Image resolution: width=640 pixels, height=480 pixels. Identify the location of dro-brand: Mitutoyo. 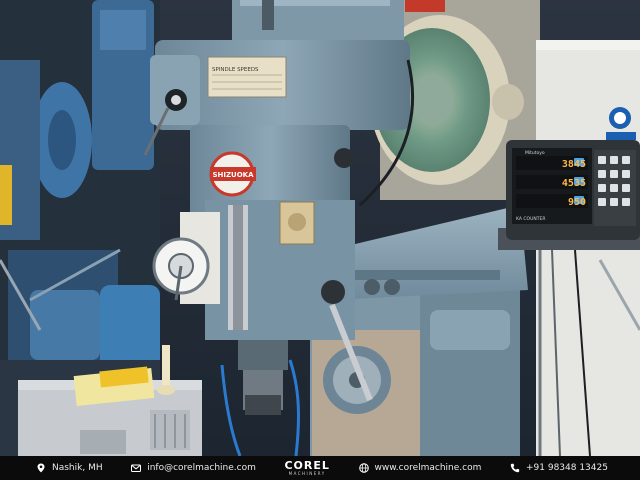
(535, 153).